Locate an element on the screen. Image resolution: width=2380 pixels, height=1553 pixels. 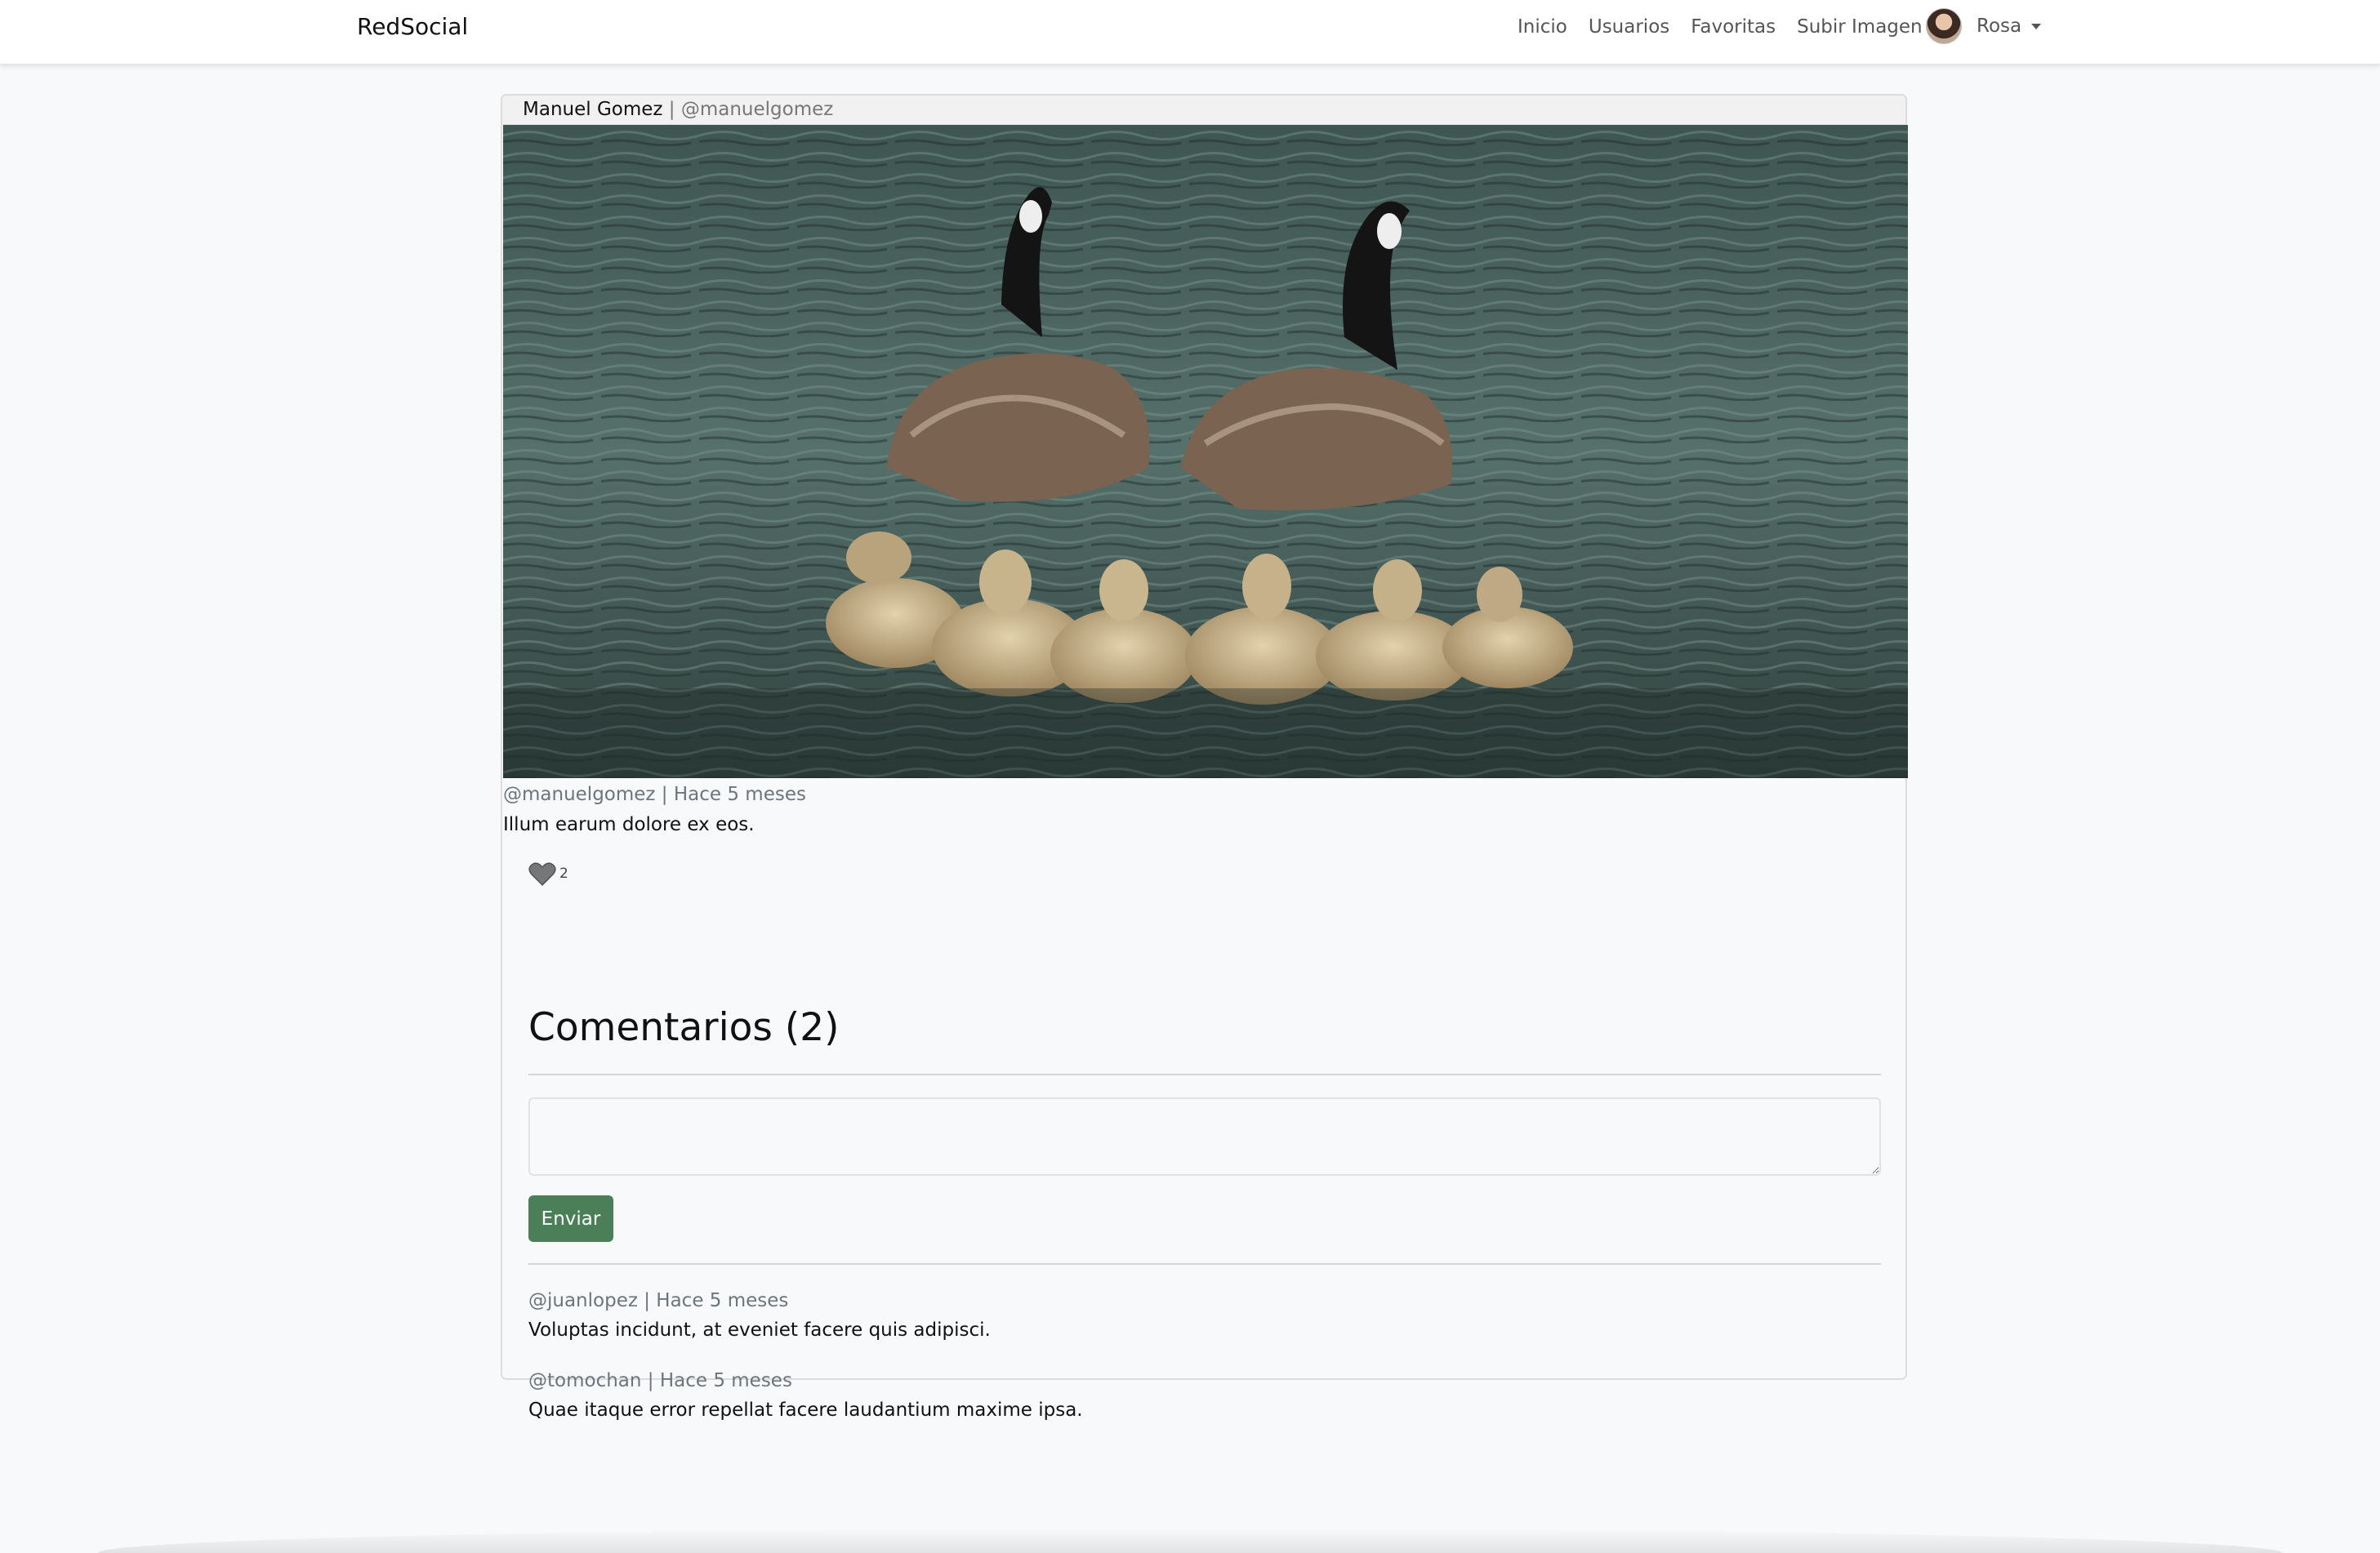
caret-down-icon is located at coordinates (2037, 26).